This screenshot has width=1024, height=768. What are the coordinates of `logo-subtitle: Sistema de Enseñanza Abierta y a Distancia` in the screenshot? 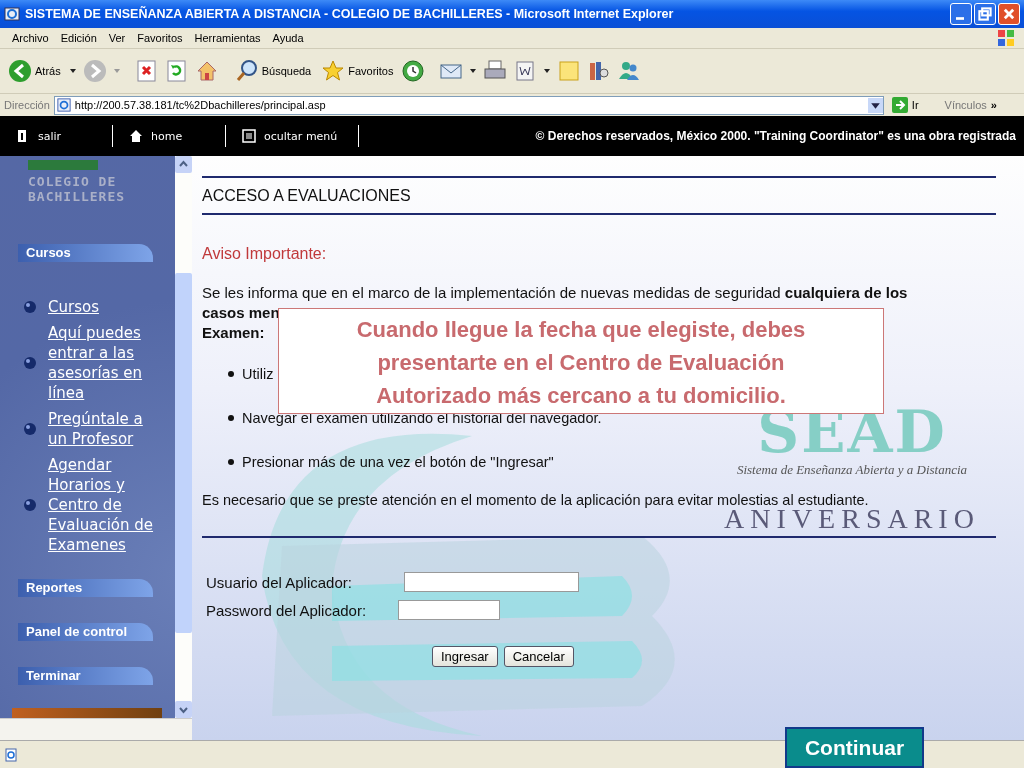 It's located at (852, 470).